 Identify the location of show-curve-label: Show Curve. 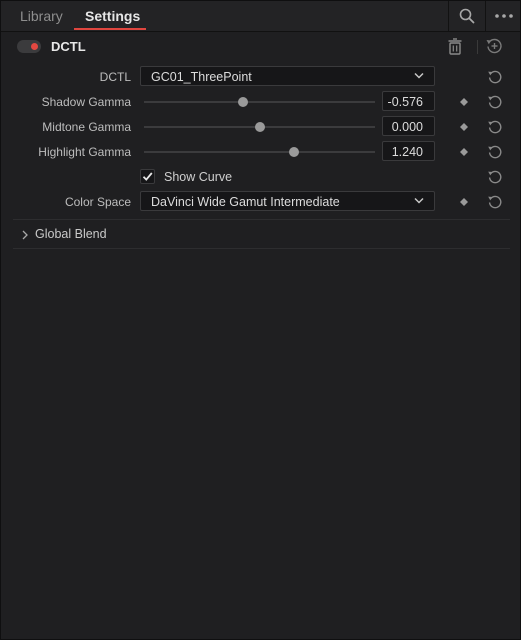
(198, 177).